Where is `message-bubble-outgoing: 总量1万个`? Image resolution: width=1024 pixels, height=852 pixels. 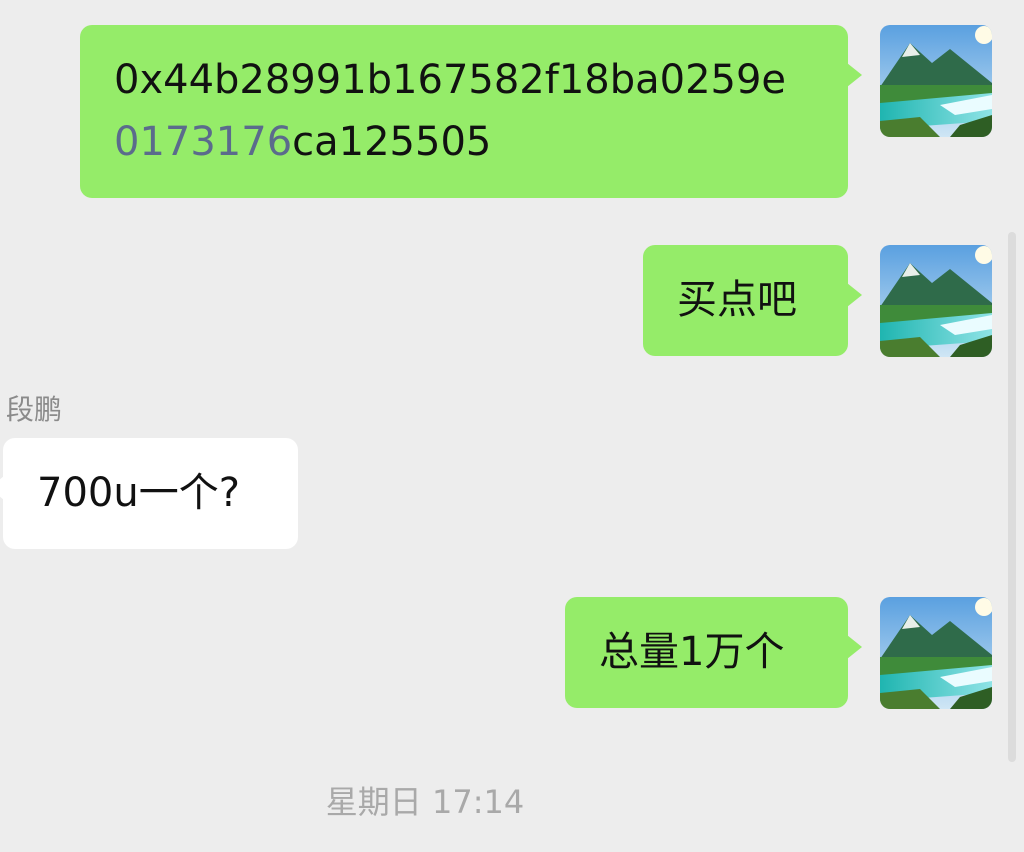 message-bubble-outgoing: 总量1万个 is located at coordinates (713, 652).